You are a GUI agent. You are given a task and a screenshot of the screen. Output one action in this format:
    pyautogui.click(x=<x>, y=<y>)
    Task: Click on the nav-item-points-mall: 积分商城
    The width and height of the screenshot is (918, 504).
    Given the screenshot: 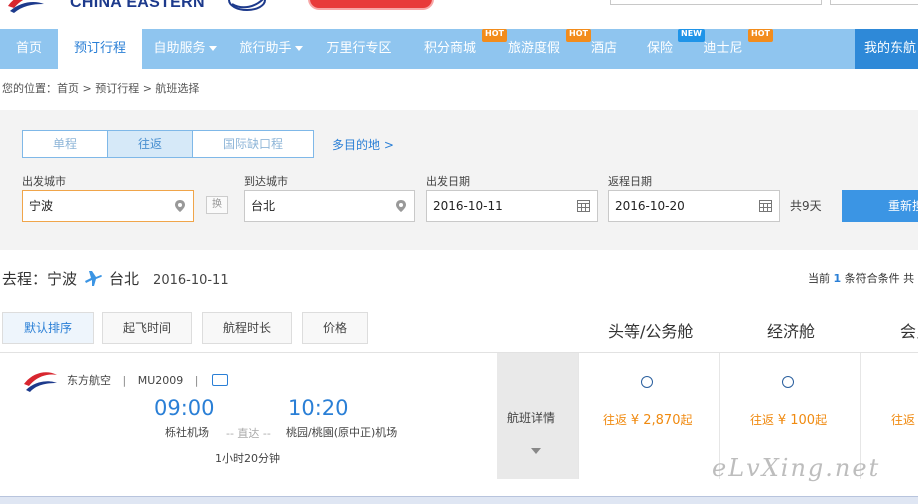 What is the action you would take?
    pyautogui.click(x=450, y=49)
    